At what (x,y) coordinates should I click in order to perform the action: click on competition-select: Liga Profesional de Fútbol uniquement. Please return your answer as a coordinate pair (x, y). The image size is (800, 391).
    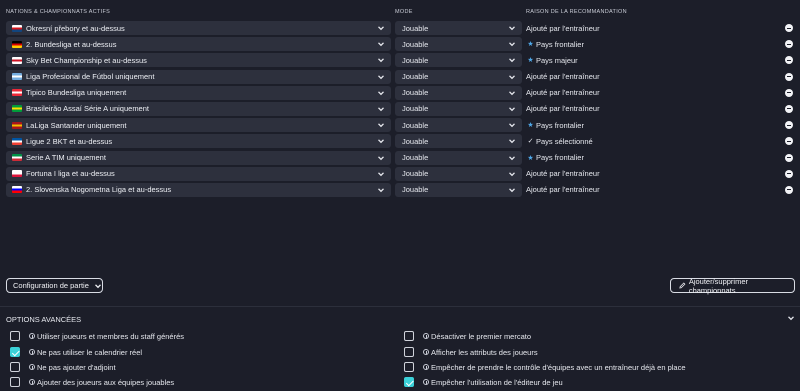
    Looking at the image, I should click on (198, 76).